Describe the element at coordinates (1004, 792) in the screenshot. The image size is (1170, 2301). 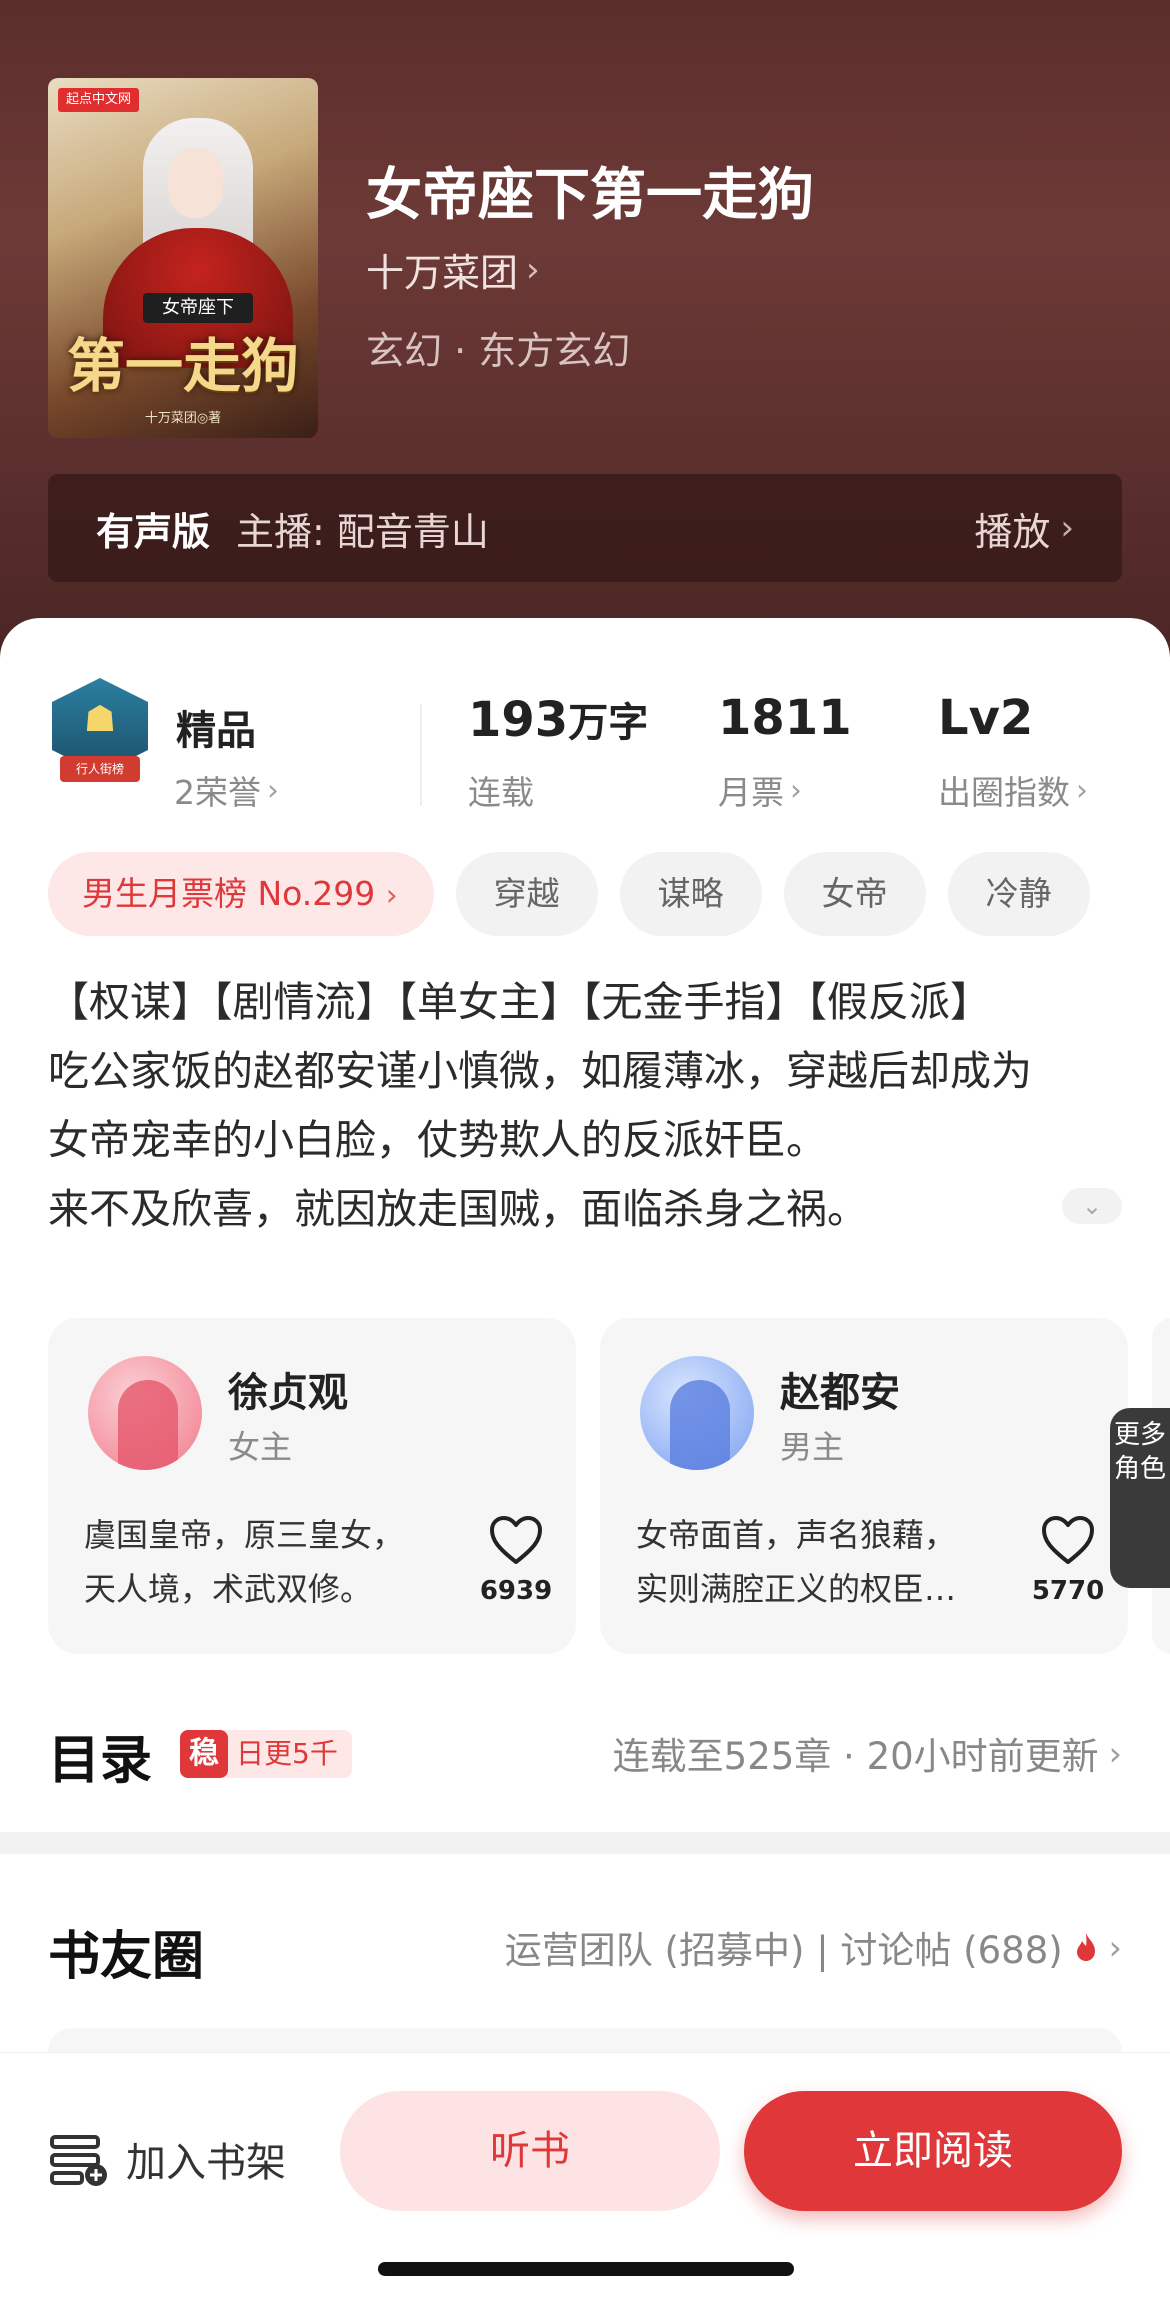
I see `popularity-label: 出圈指数` at that location.